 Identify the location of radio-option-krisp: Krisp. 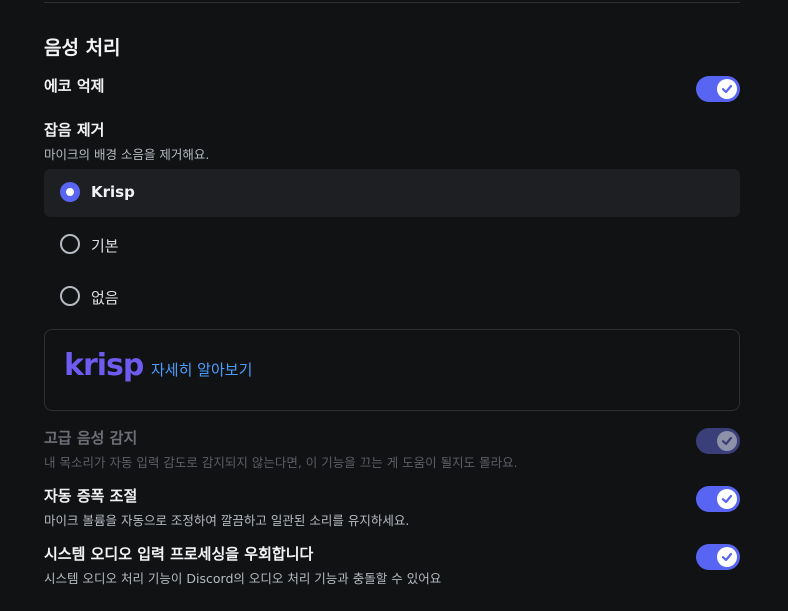
(392, 193).